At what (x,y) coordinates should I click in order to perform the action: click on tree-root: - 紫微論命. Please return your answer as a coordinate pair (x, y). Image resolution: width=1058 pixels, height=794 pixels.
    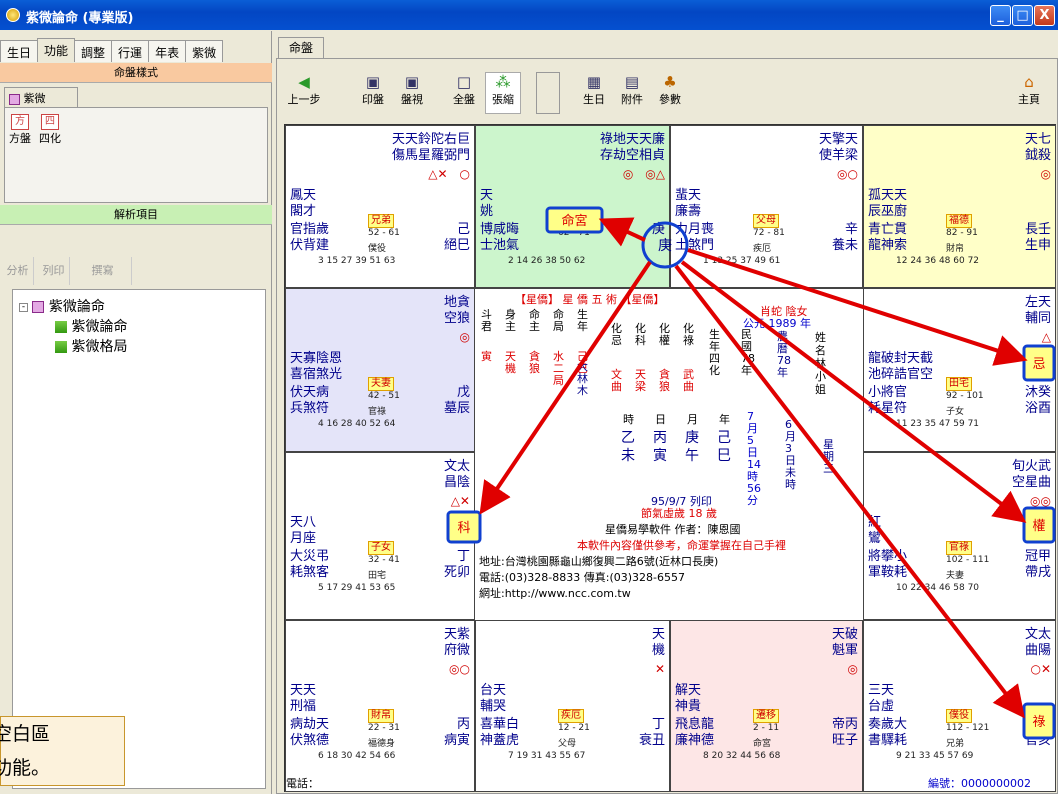
    Looking at the image, I should click on (62, 306).